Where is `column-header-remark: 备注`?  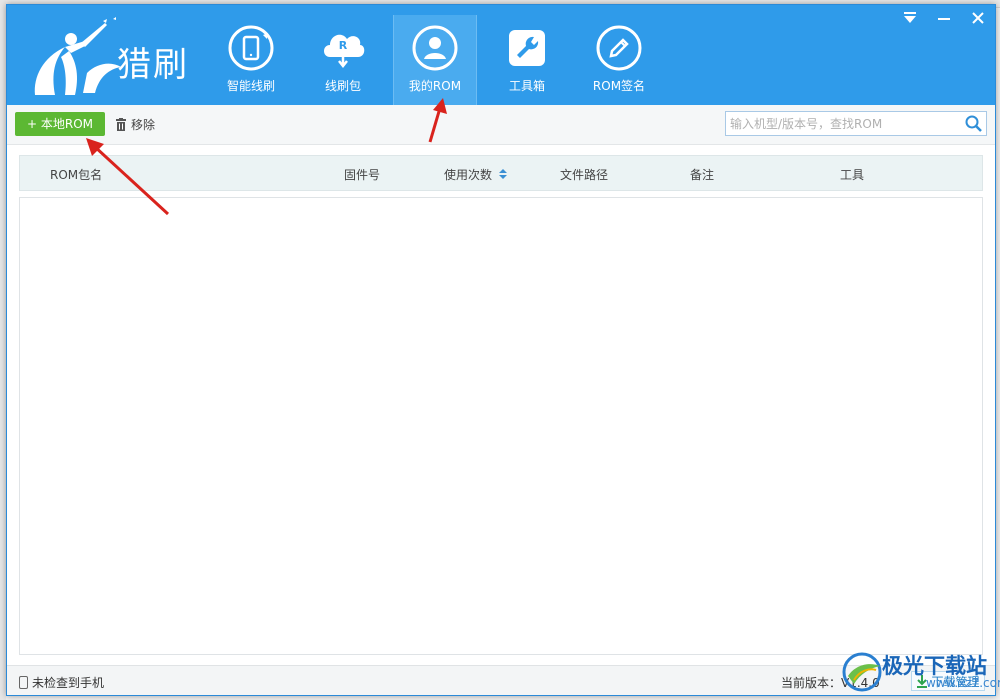
column-header-remark: 备注 is located at coordinates (702, 174).